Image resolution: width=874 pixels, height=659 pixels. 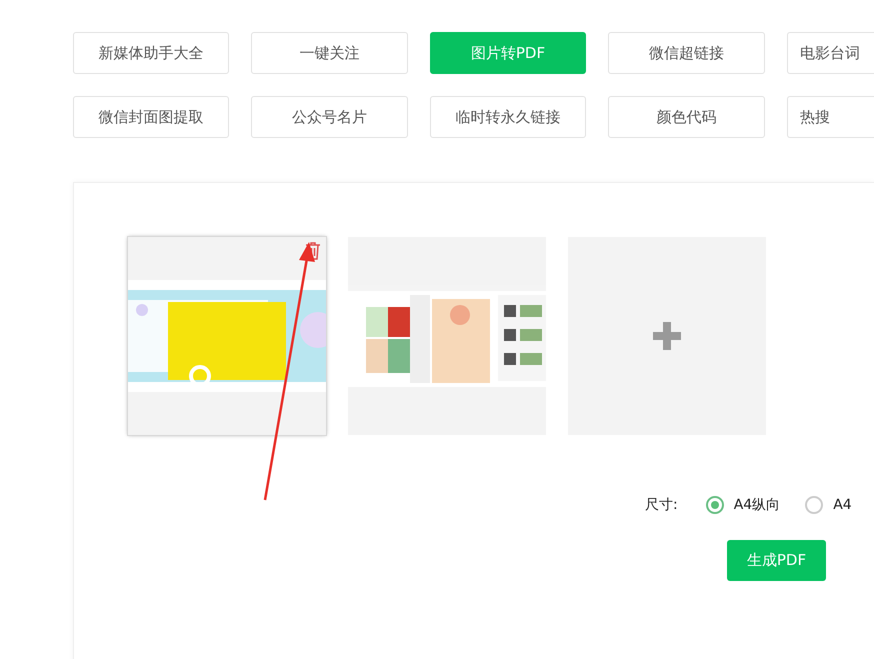 What do you see at coordinates (151, 53) in the screenshot?
I see `tool-button: 新媒体助手大全` at bounding box center [151, 53].